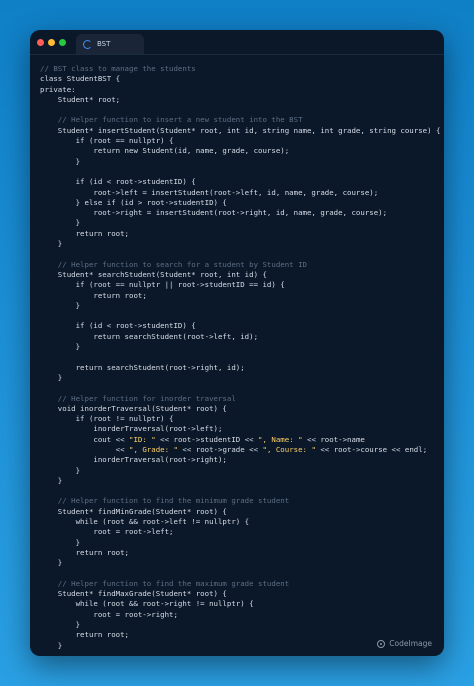  Describe the element at coordinates (149, 336) in the screenshot. I see `code-line: return searchStudent(root->left, id);` at that location.